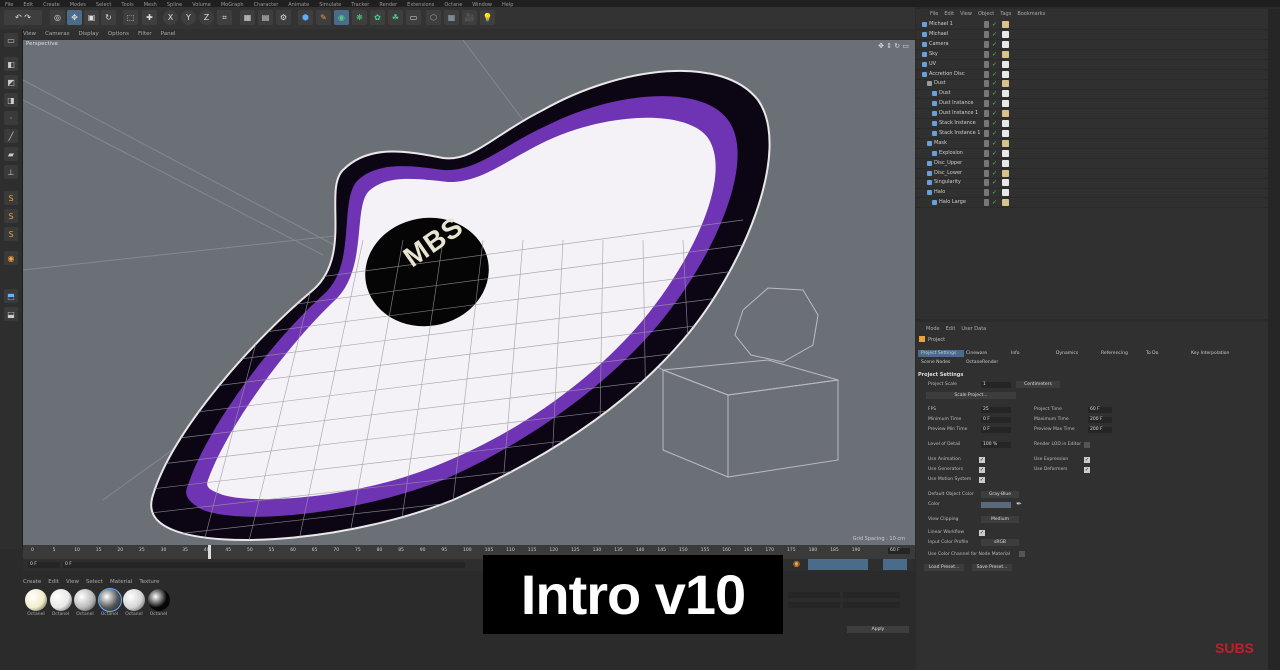 Image resolution: width=1280 pixels, height=670 pixels. Describe the element at coordinates (996, 420) in the screenshot. I see `minimum-time-field: 0 F` at that location.